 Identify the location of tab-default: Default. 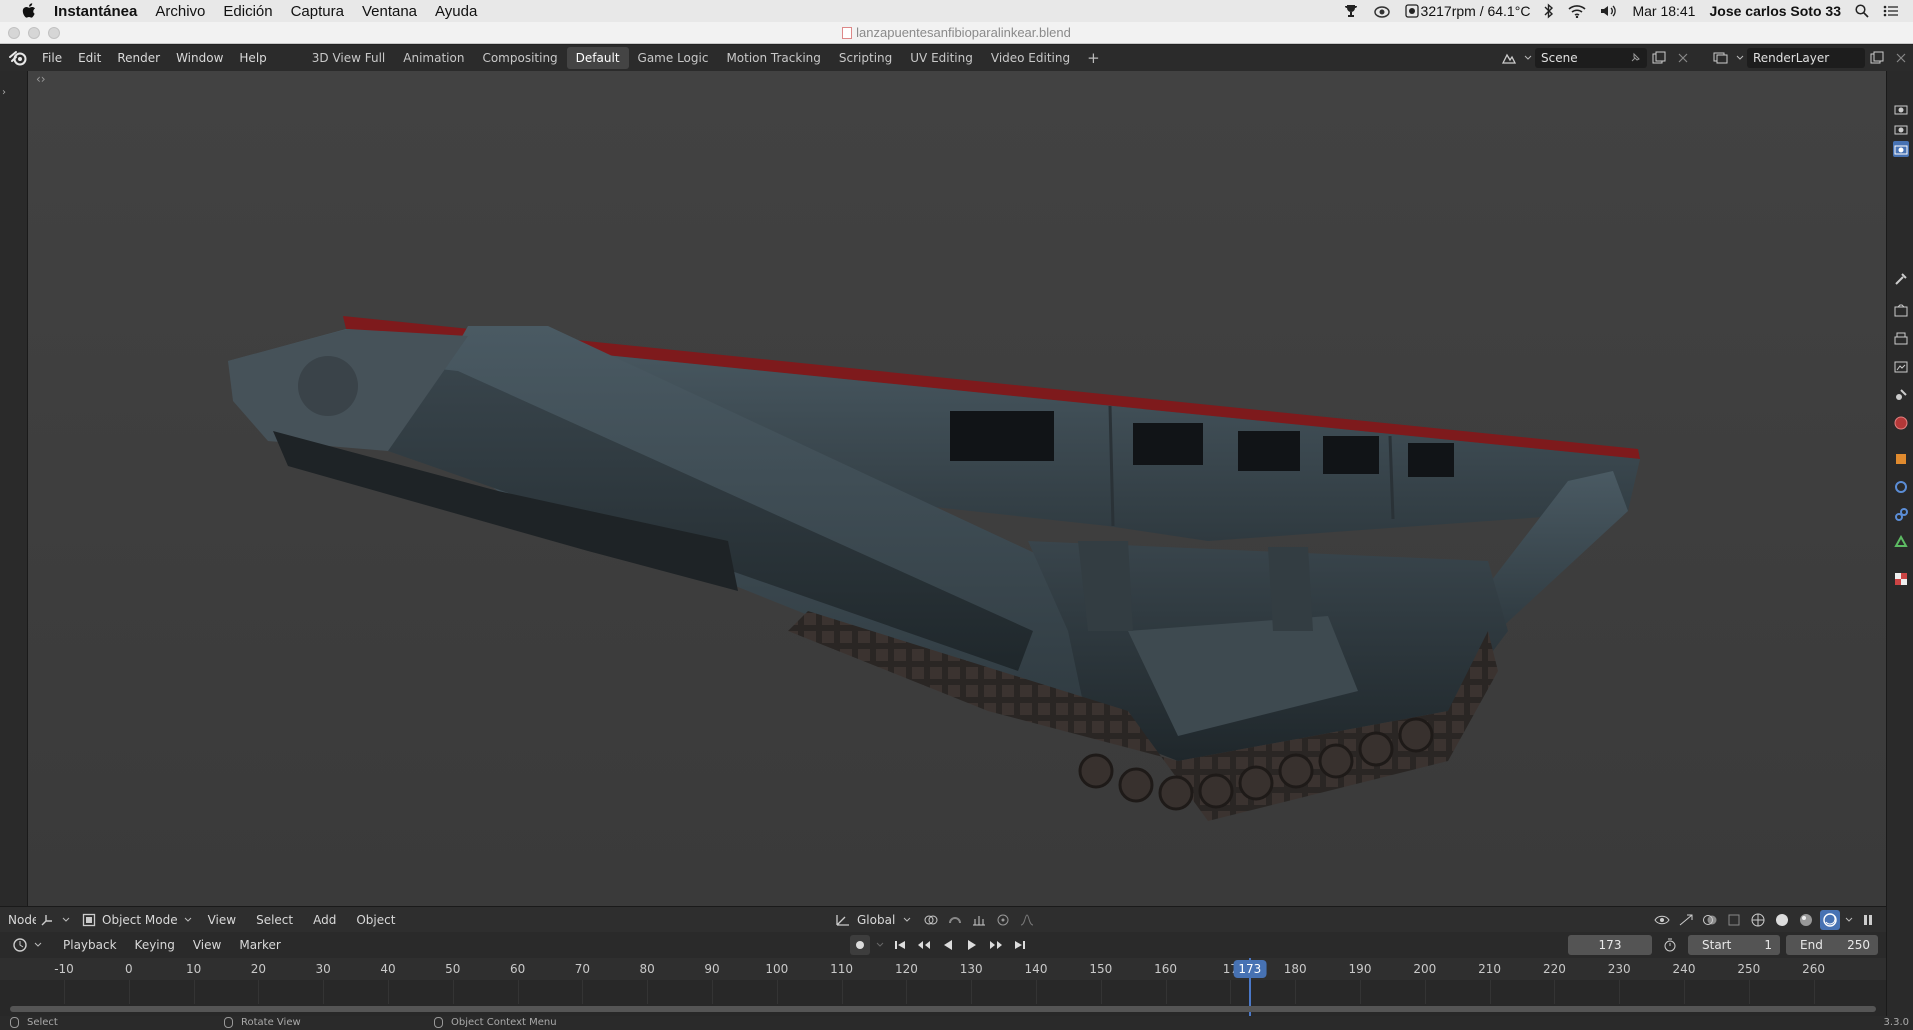
(597, 58).